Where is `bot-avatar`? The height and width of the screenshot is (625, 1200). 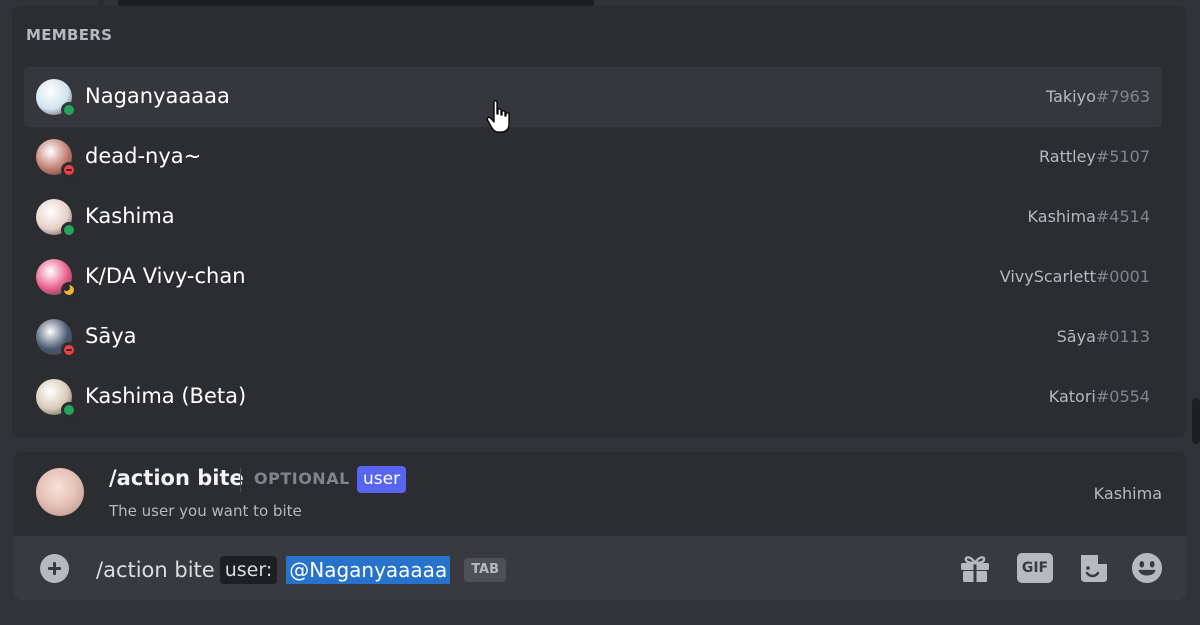 bot-avatar is located at coordinates (60, 492).